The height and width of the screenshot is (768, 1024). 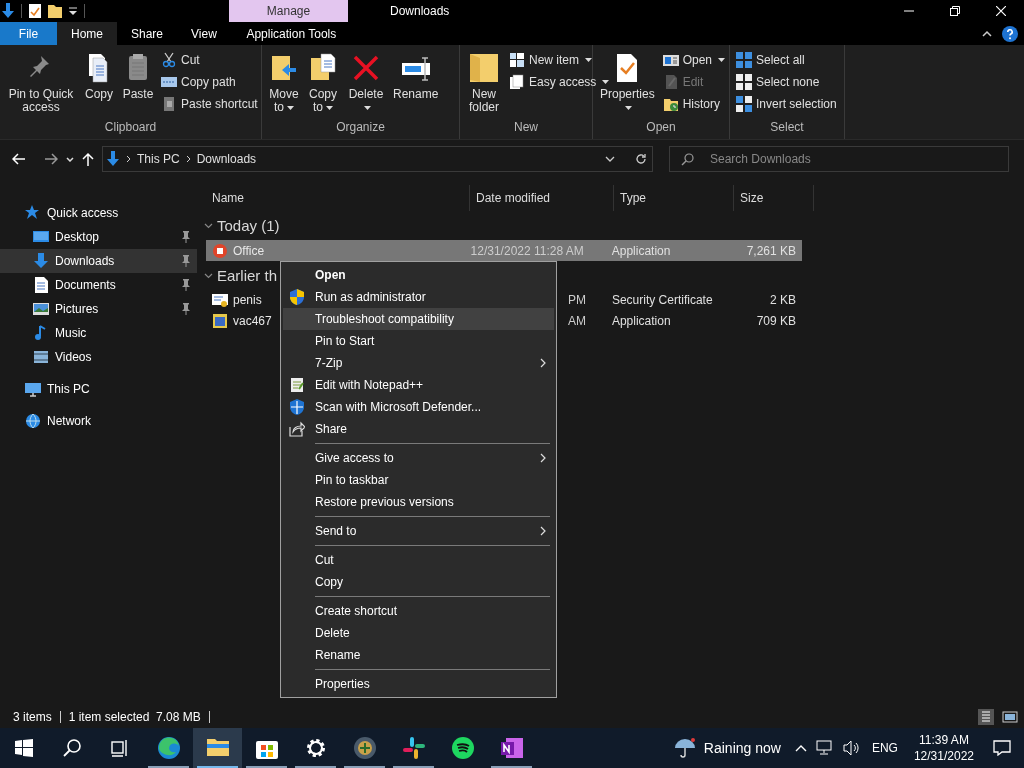 I want to click on group-label: Organize, so click(x=360, y=127).